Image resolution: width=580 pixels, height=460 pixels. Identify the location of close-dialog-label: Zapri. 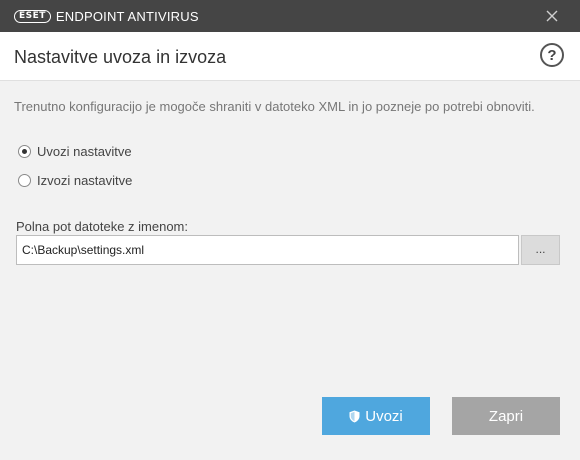
(506, 416).